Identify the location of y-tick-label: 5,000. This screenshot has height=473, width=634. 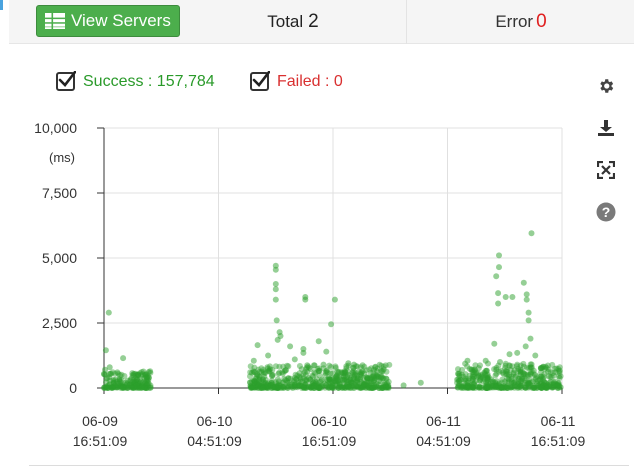
(59, 258).